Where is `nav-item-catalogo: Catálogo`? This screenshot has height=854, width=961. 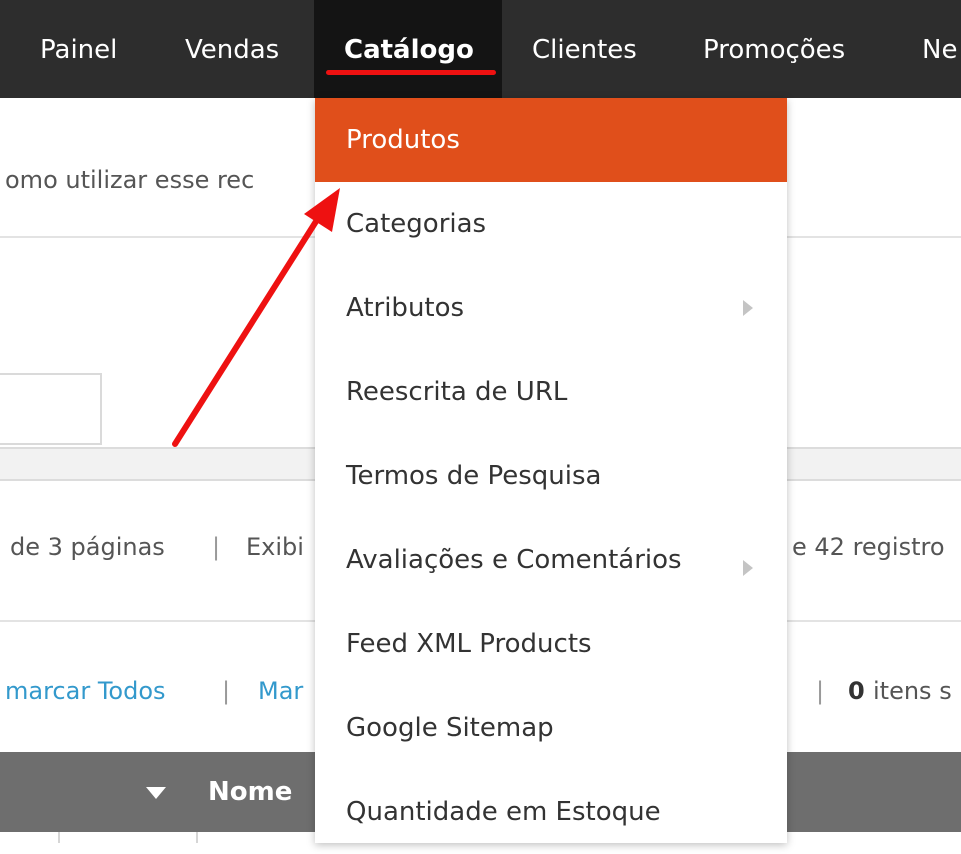 nav-item-catalogo: Catálogo is located at coordinates (408, 49).